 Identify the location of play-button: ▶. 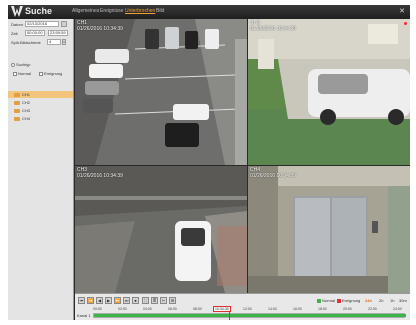
(108, 300).